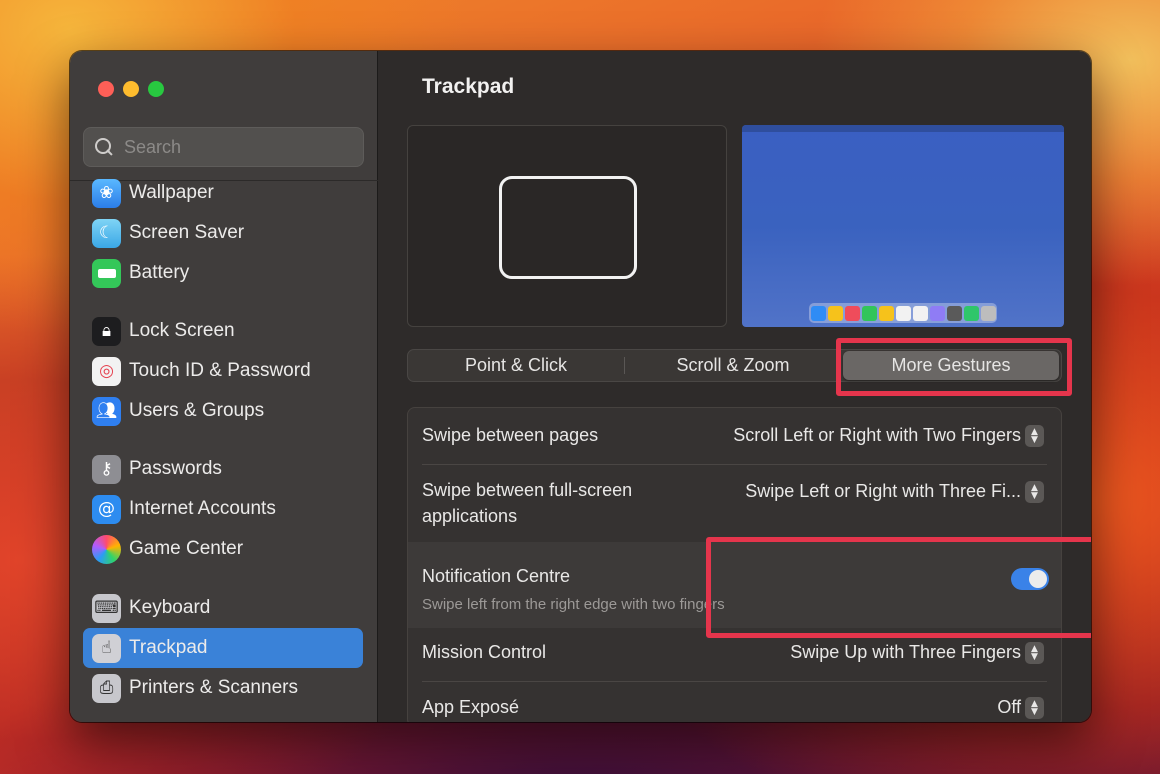 The image size is (1160, 774). Describe the element at coordinates (220, 370) in the screenshot. I see `sidebar-item-label: Touch ID & Password` at that location.